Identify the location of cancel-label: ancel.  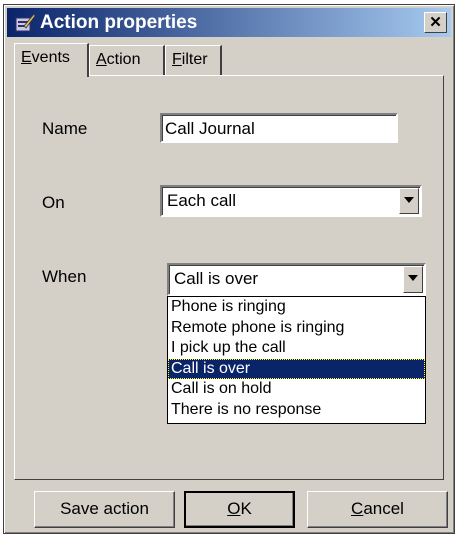
(383, 508).